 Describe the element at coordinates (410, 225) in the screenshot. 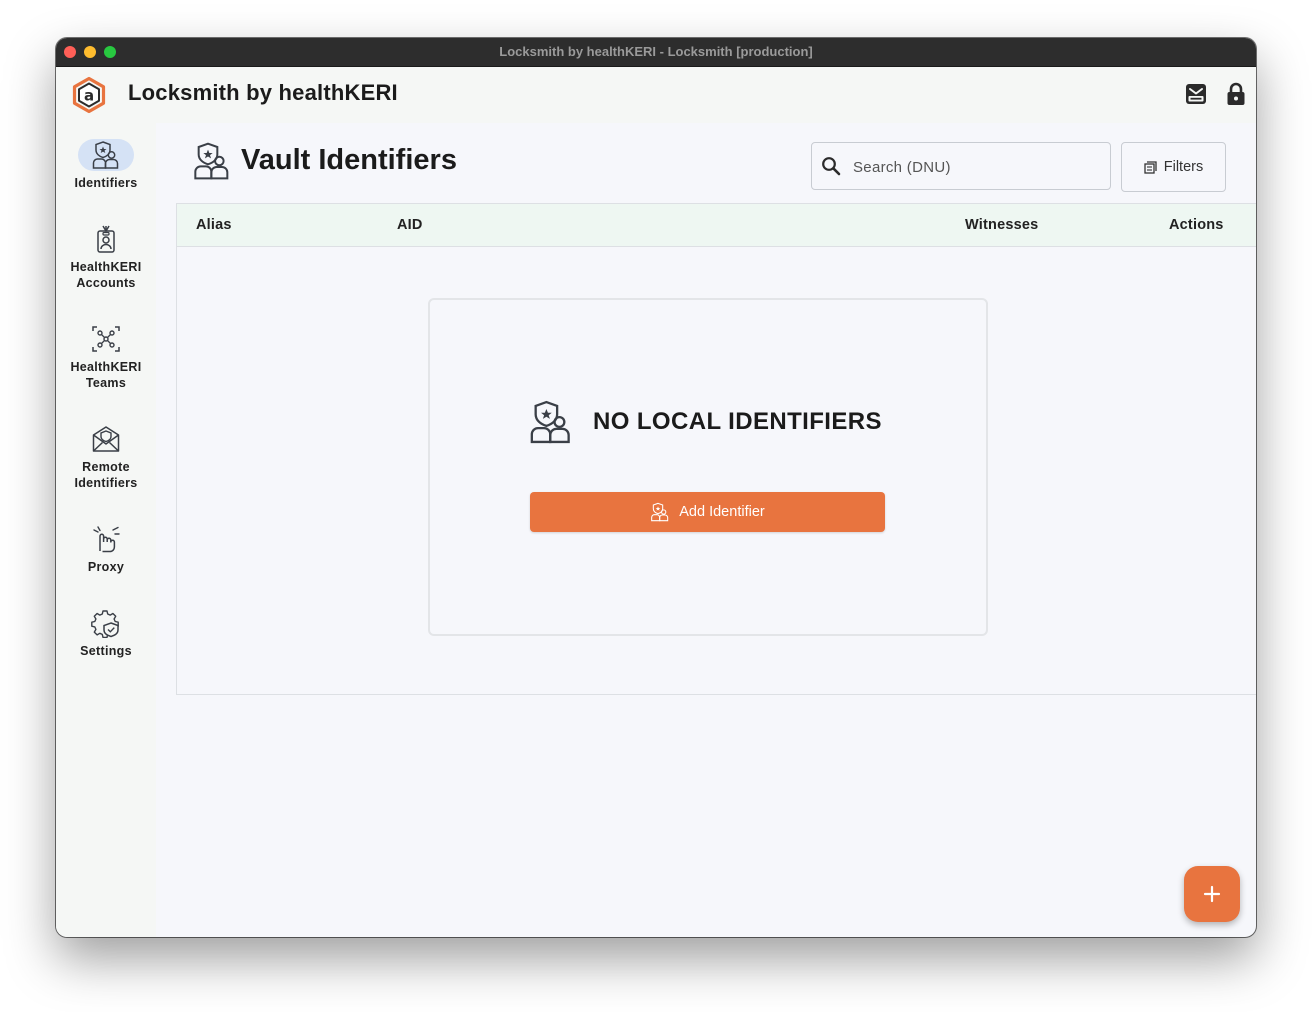

I see `column-header-aid: AID` at that location.